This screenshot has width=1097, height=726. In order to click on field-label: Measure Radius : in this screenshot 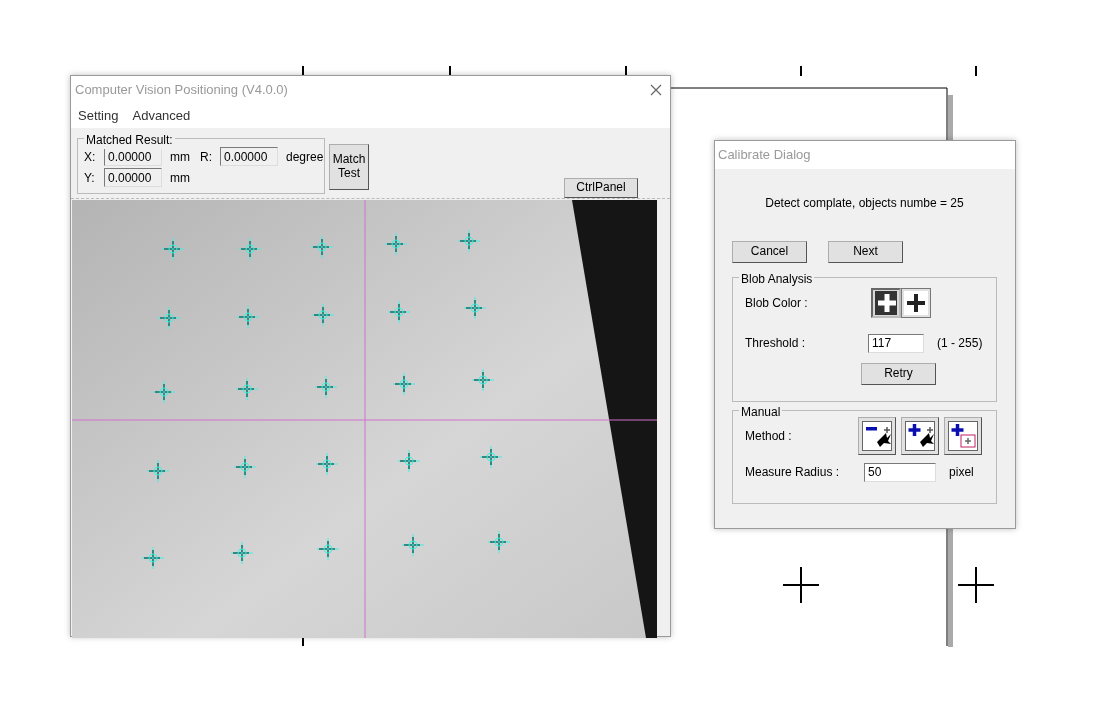, I will do `click(792, 472)`.